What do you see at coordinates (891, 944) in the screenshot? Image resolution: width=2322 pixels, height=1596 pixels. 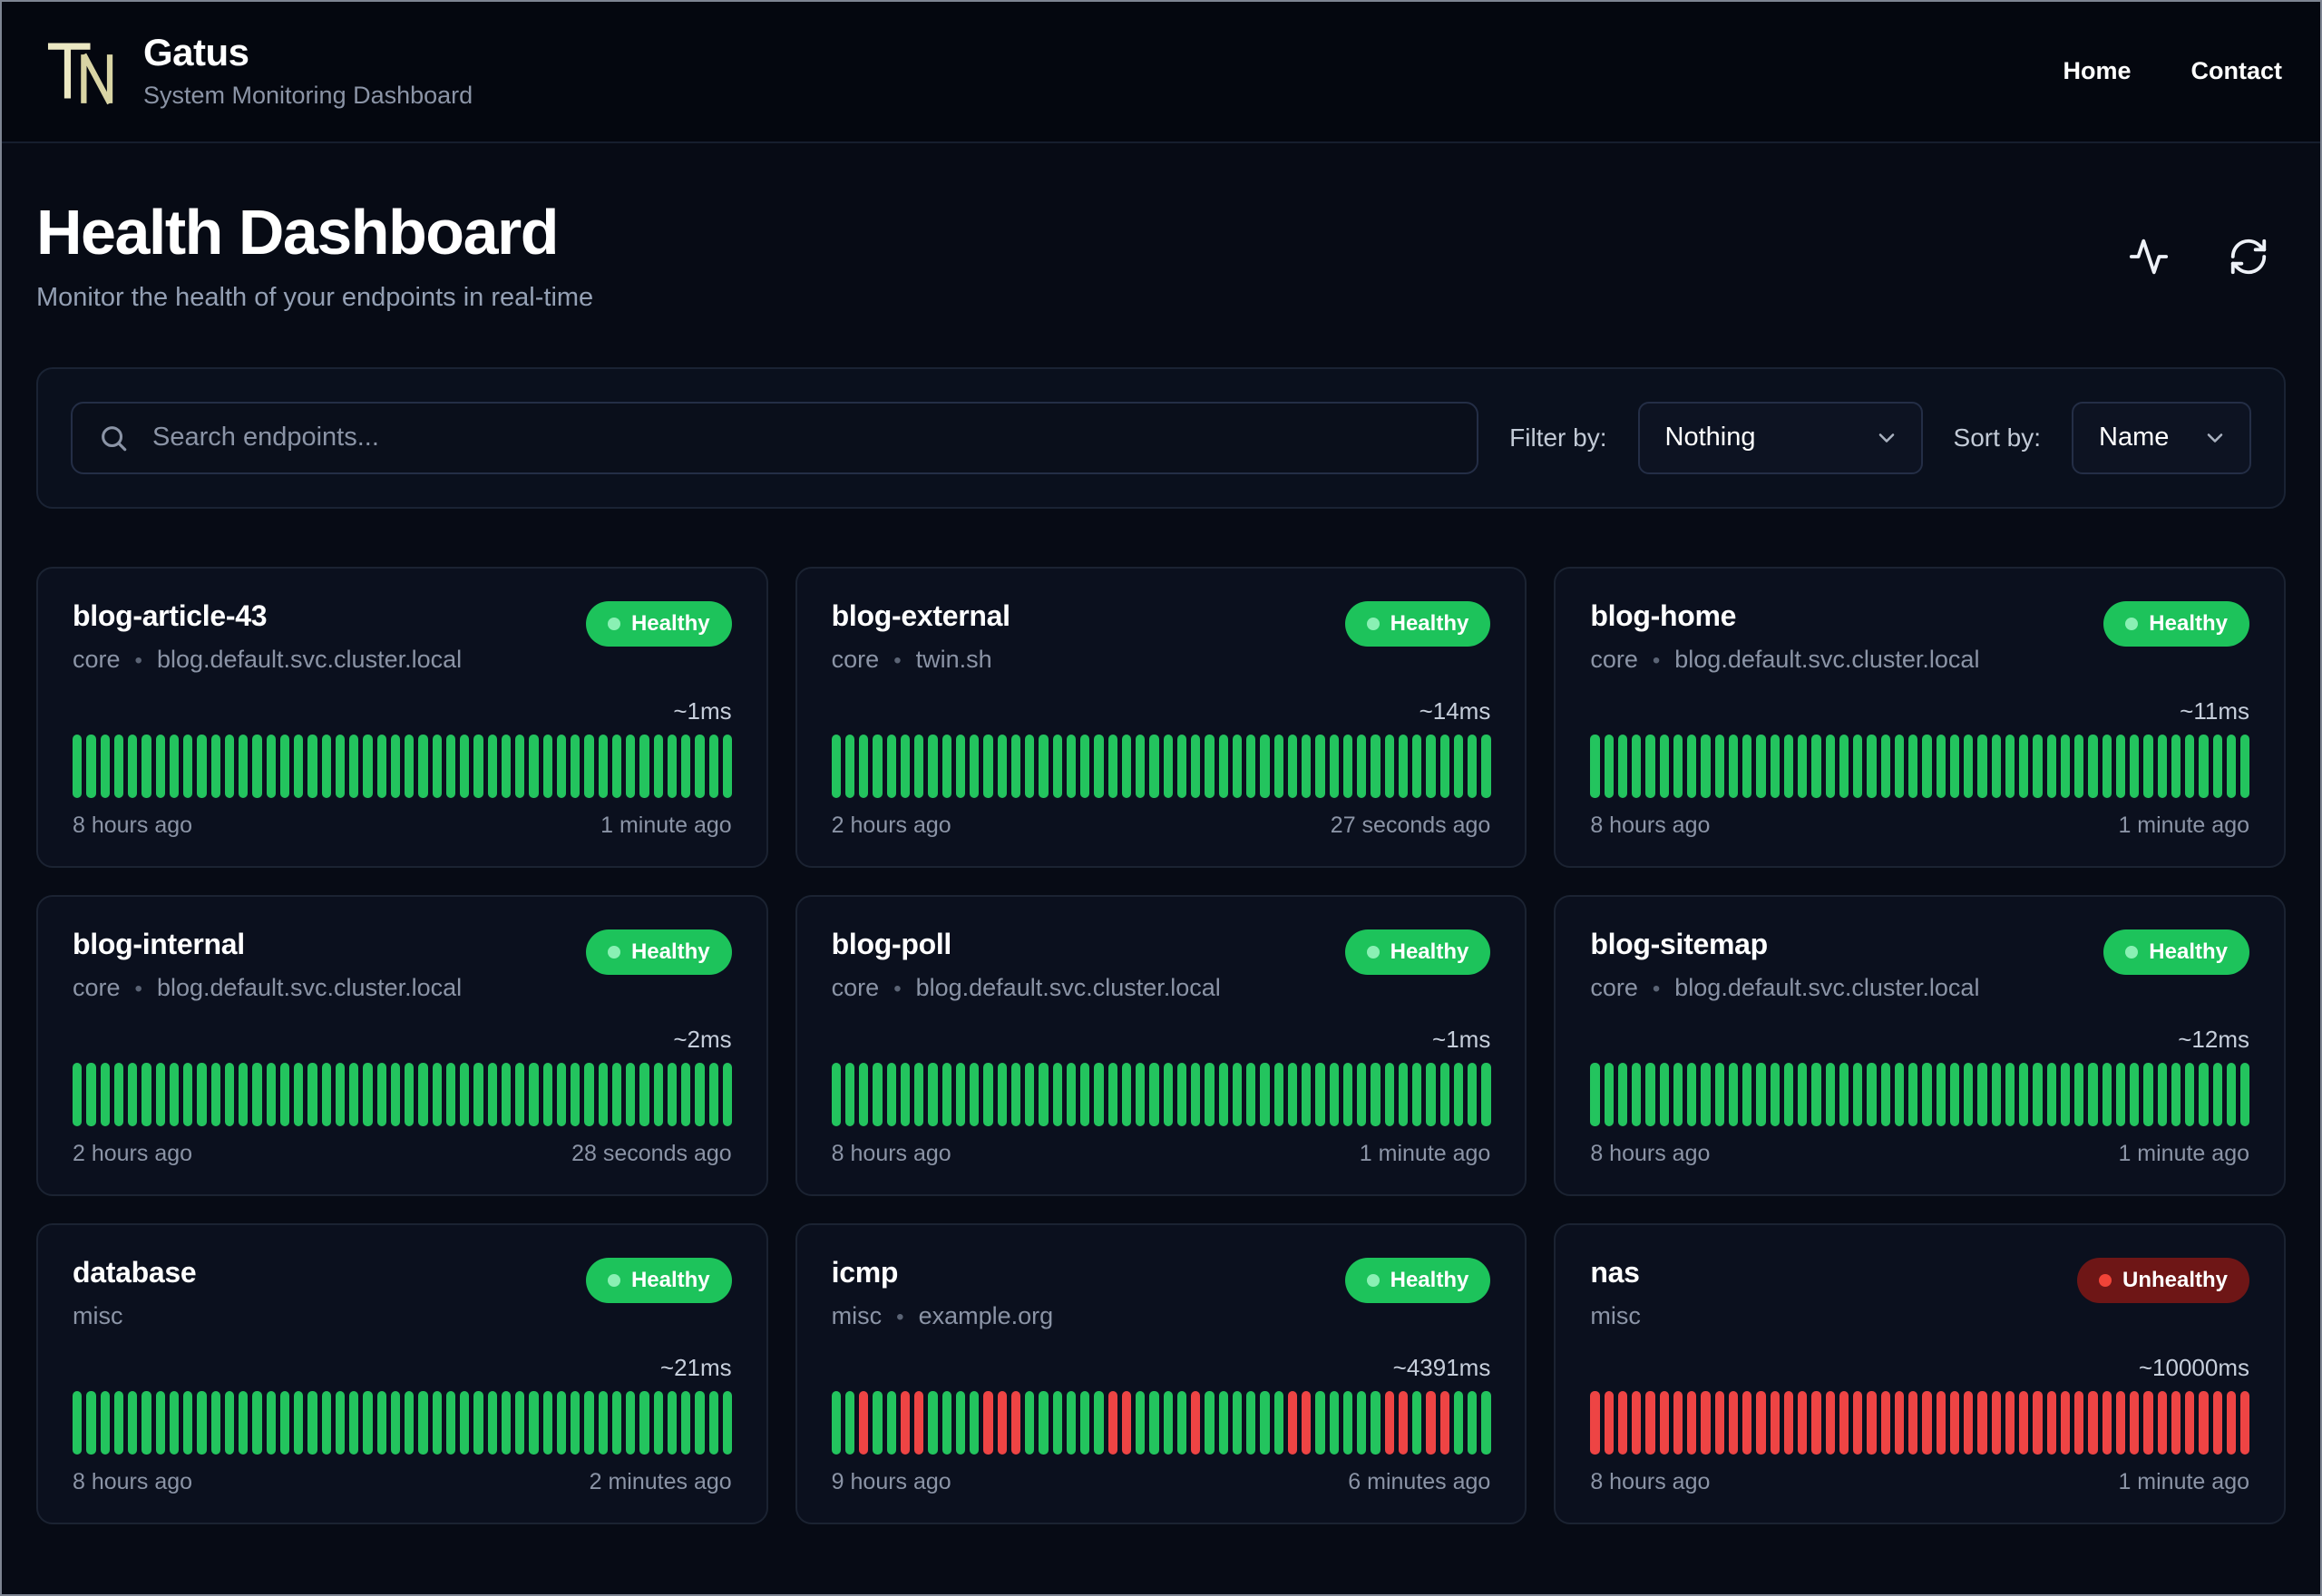 I see `endpoint-name: blog-poll` at bounding box center [891, 944].